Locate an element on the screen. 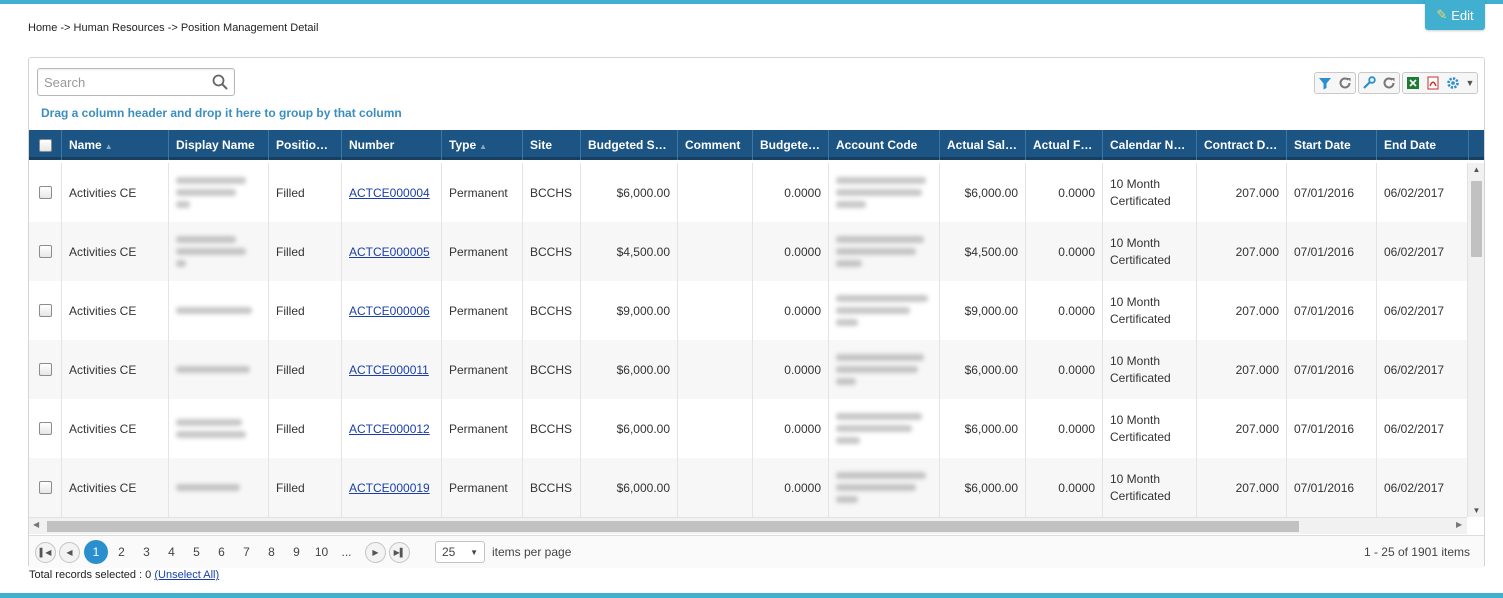 The height and width of the screenshot is (598, 1503). next-page-icon: ▶ is located at coordinates (375, 552).